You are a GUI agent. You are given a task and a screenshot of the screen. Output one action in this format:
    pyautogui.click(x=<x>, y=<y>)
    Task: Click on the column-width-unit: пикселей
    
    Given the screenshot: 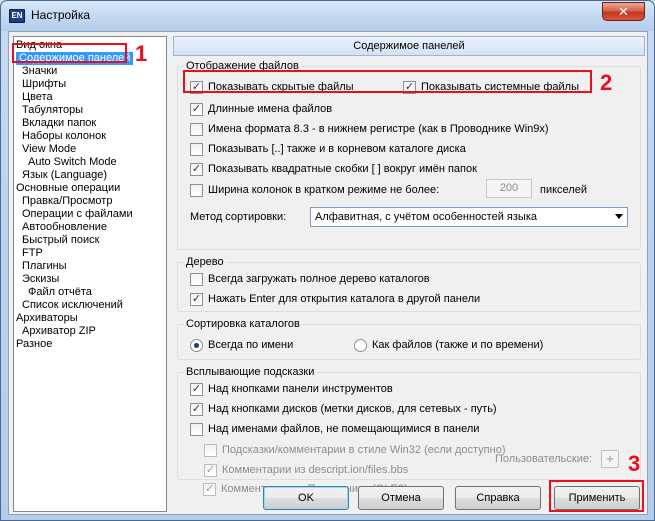 What is the action you would take?
    pyautogui.click(x=563, y=190)
    